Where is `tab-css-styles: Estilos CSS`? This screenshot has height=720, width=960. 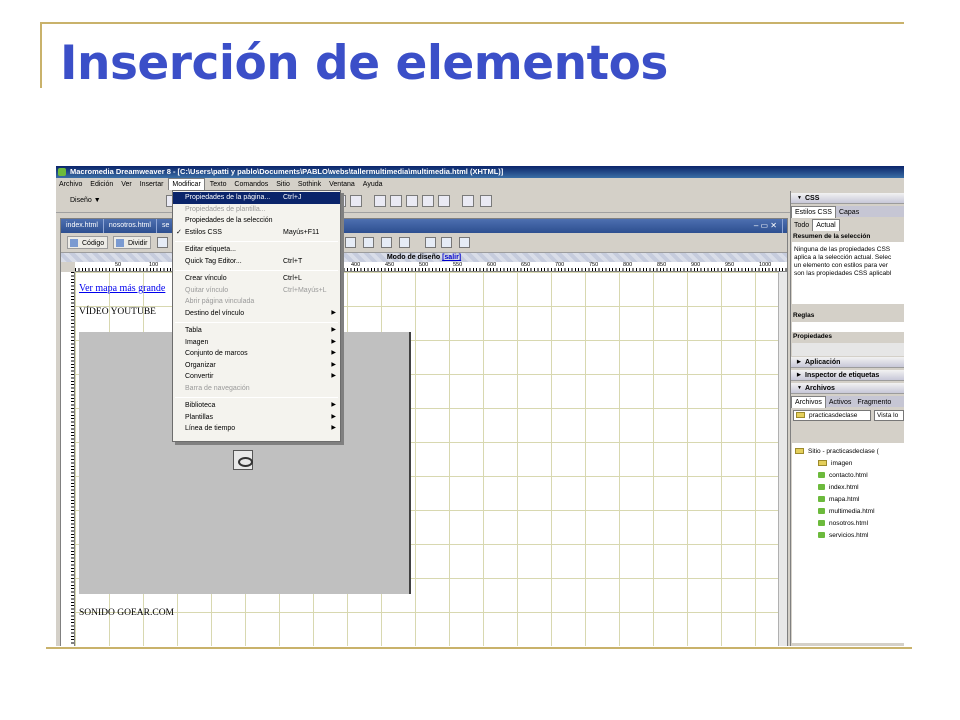
tab-css-styles: Estilos CSS is located at coordinates (813, 212).